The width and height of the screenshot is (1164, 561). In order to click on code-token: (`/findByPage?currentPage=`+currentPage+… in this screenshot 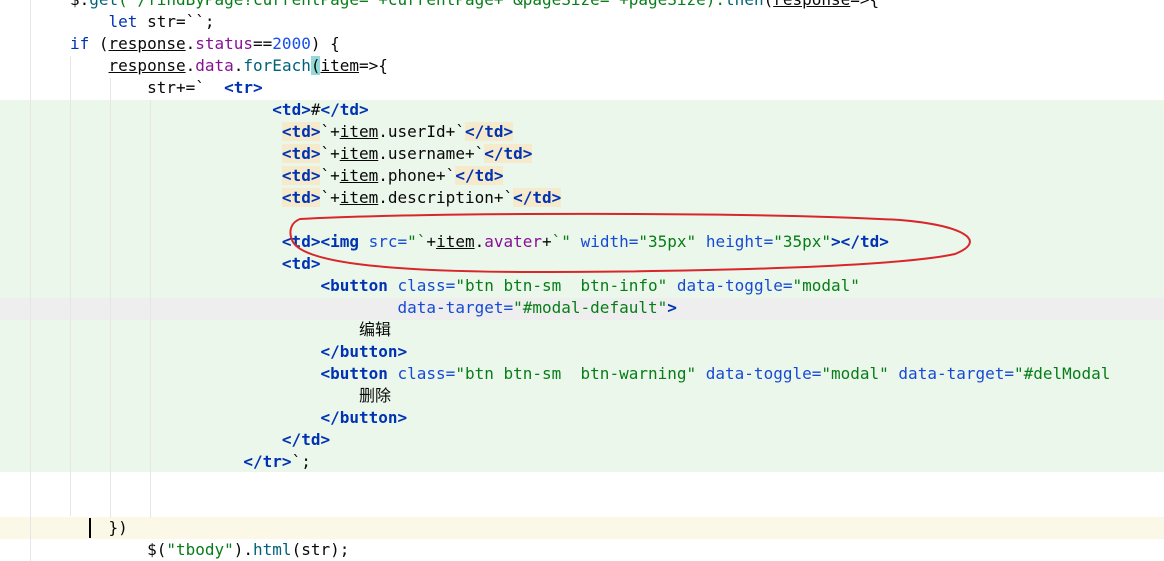, I will do `click(421, 4)`.